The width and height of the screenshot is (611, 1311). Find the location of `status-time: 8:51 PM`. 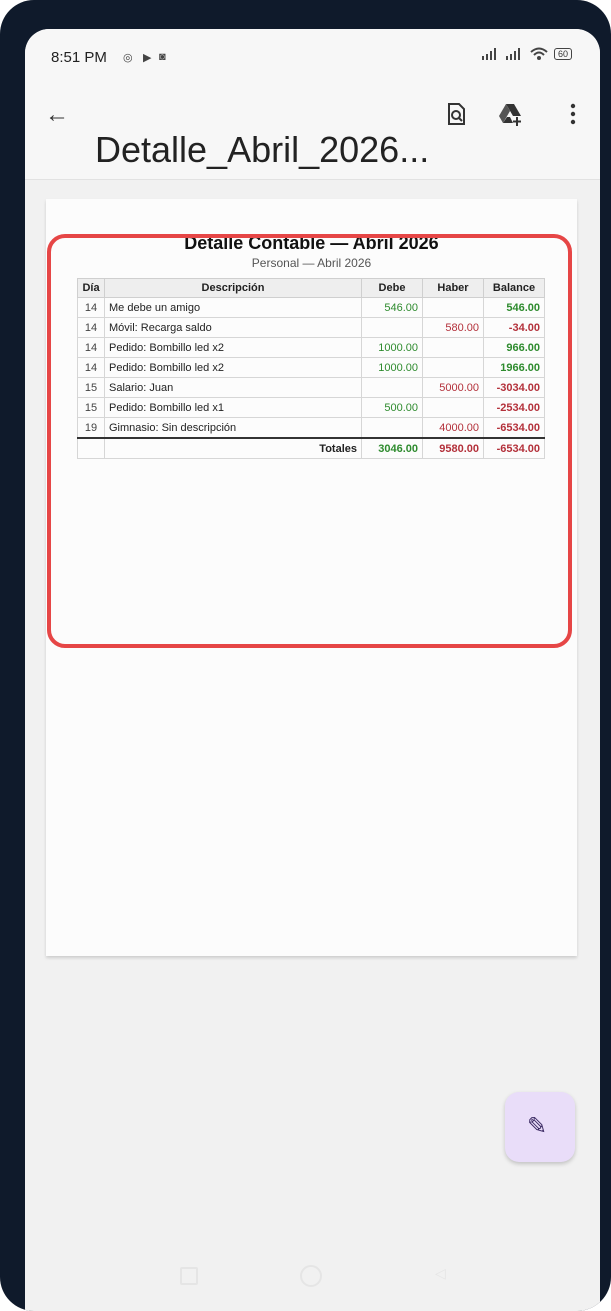

status-time: 8:51 PM is located at coordinates (79, 57).